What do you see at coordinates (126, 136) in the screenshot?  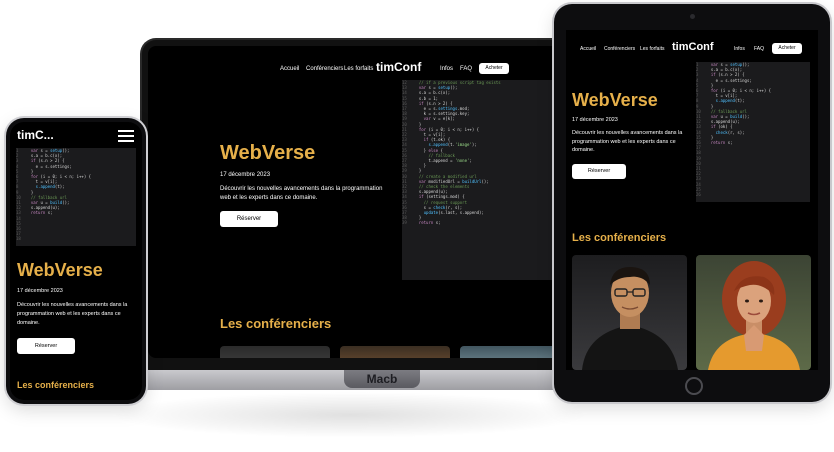 I see `hamburger-menu-icon` at bounding box center [126, 136].